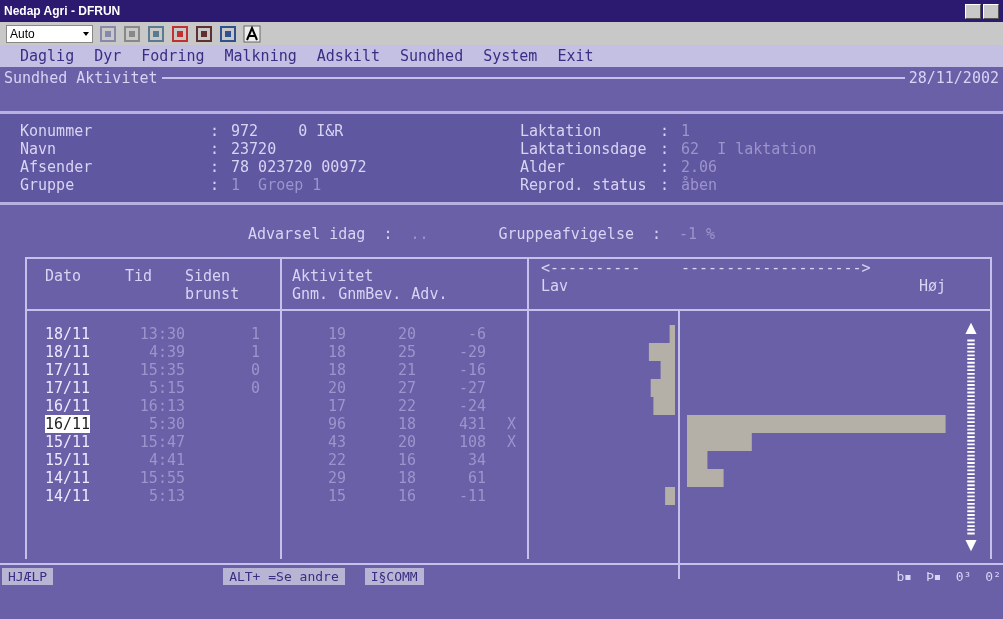 The image size is (1003, 619). What do you see at coordinates (776, 268) in the screenshot?
I see `arrow-label: -------------------->` at bounding box center [776, 268].